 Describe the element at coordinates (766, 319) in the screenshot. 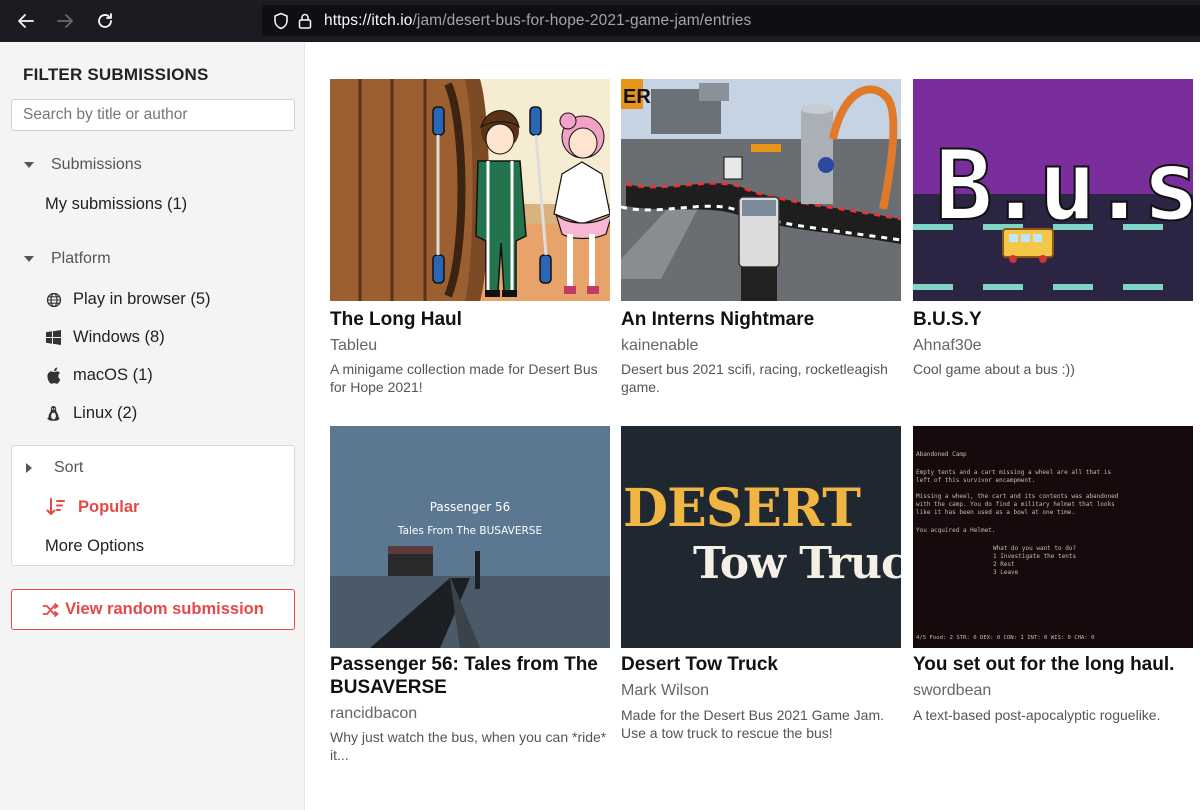

I see `game-title-link: An Interns Nightmare` at that location.